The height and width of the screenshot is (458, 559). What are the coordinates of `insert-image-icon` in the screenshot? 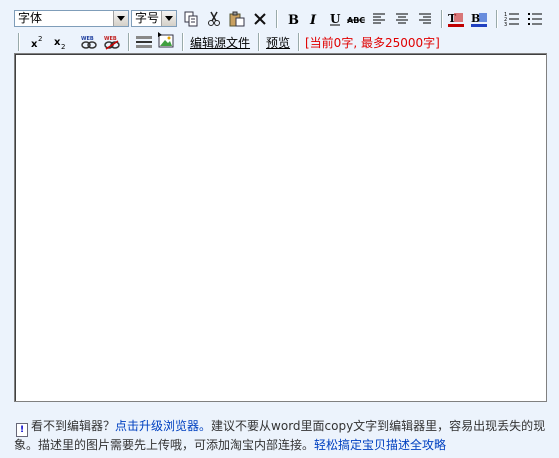 It's located at (166, 40).